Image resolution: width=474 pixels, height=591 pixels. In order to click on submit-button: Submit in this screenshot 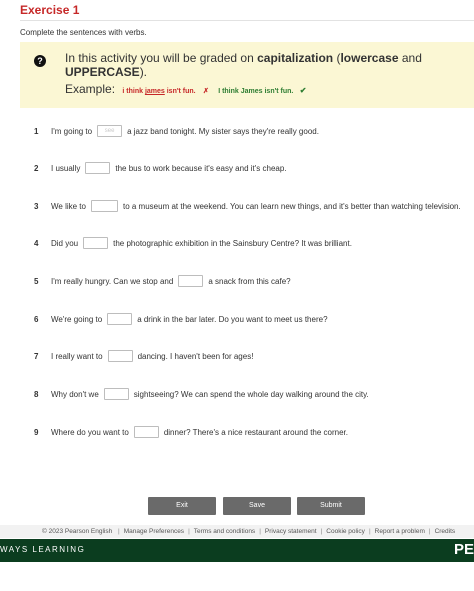, I will do `click(331, 506)`.